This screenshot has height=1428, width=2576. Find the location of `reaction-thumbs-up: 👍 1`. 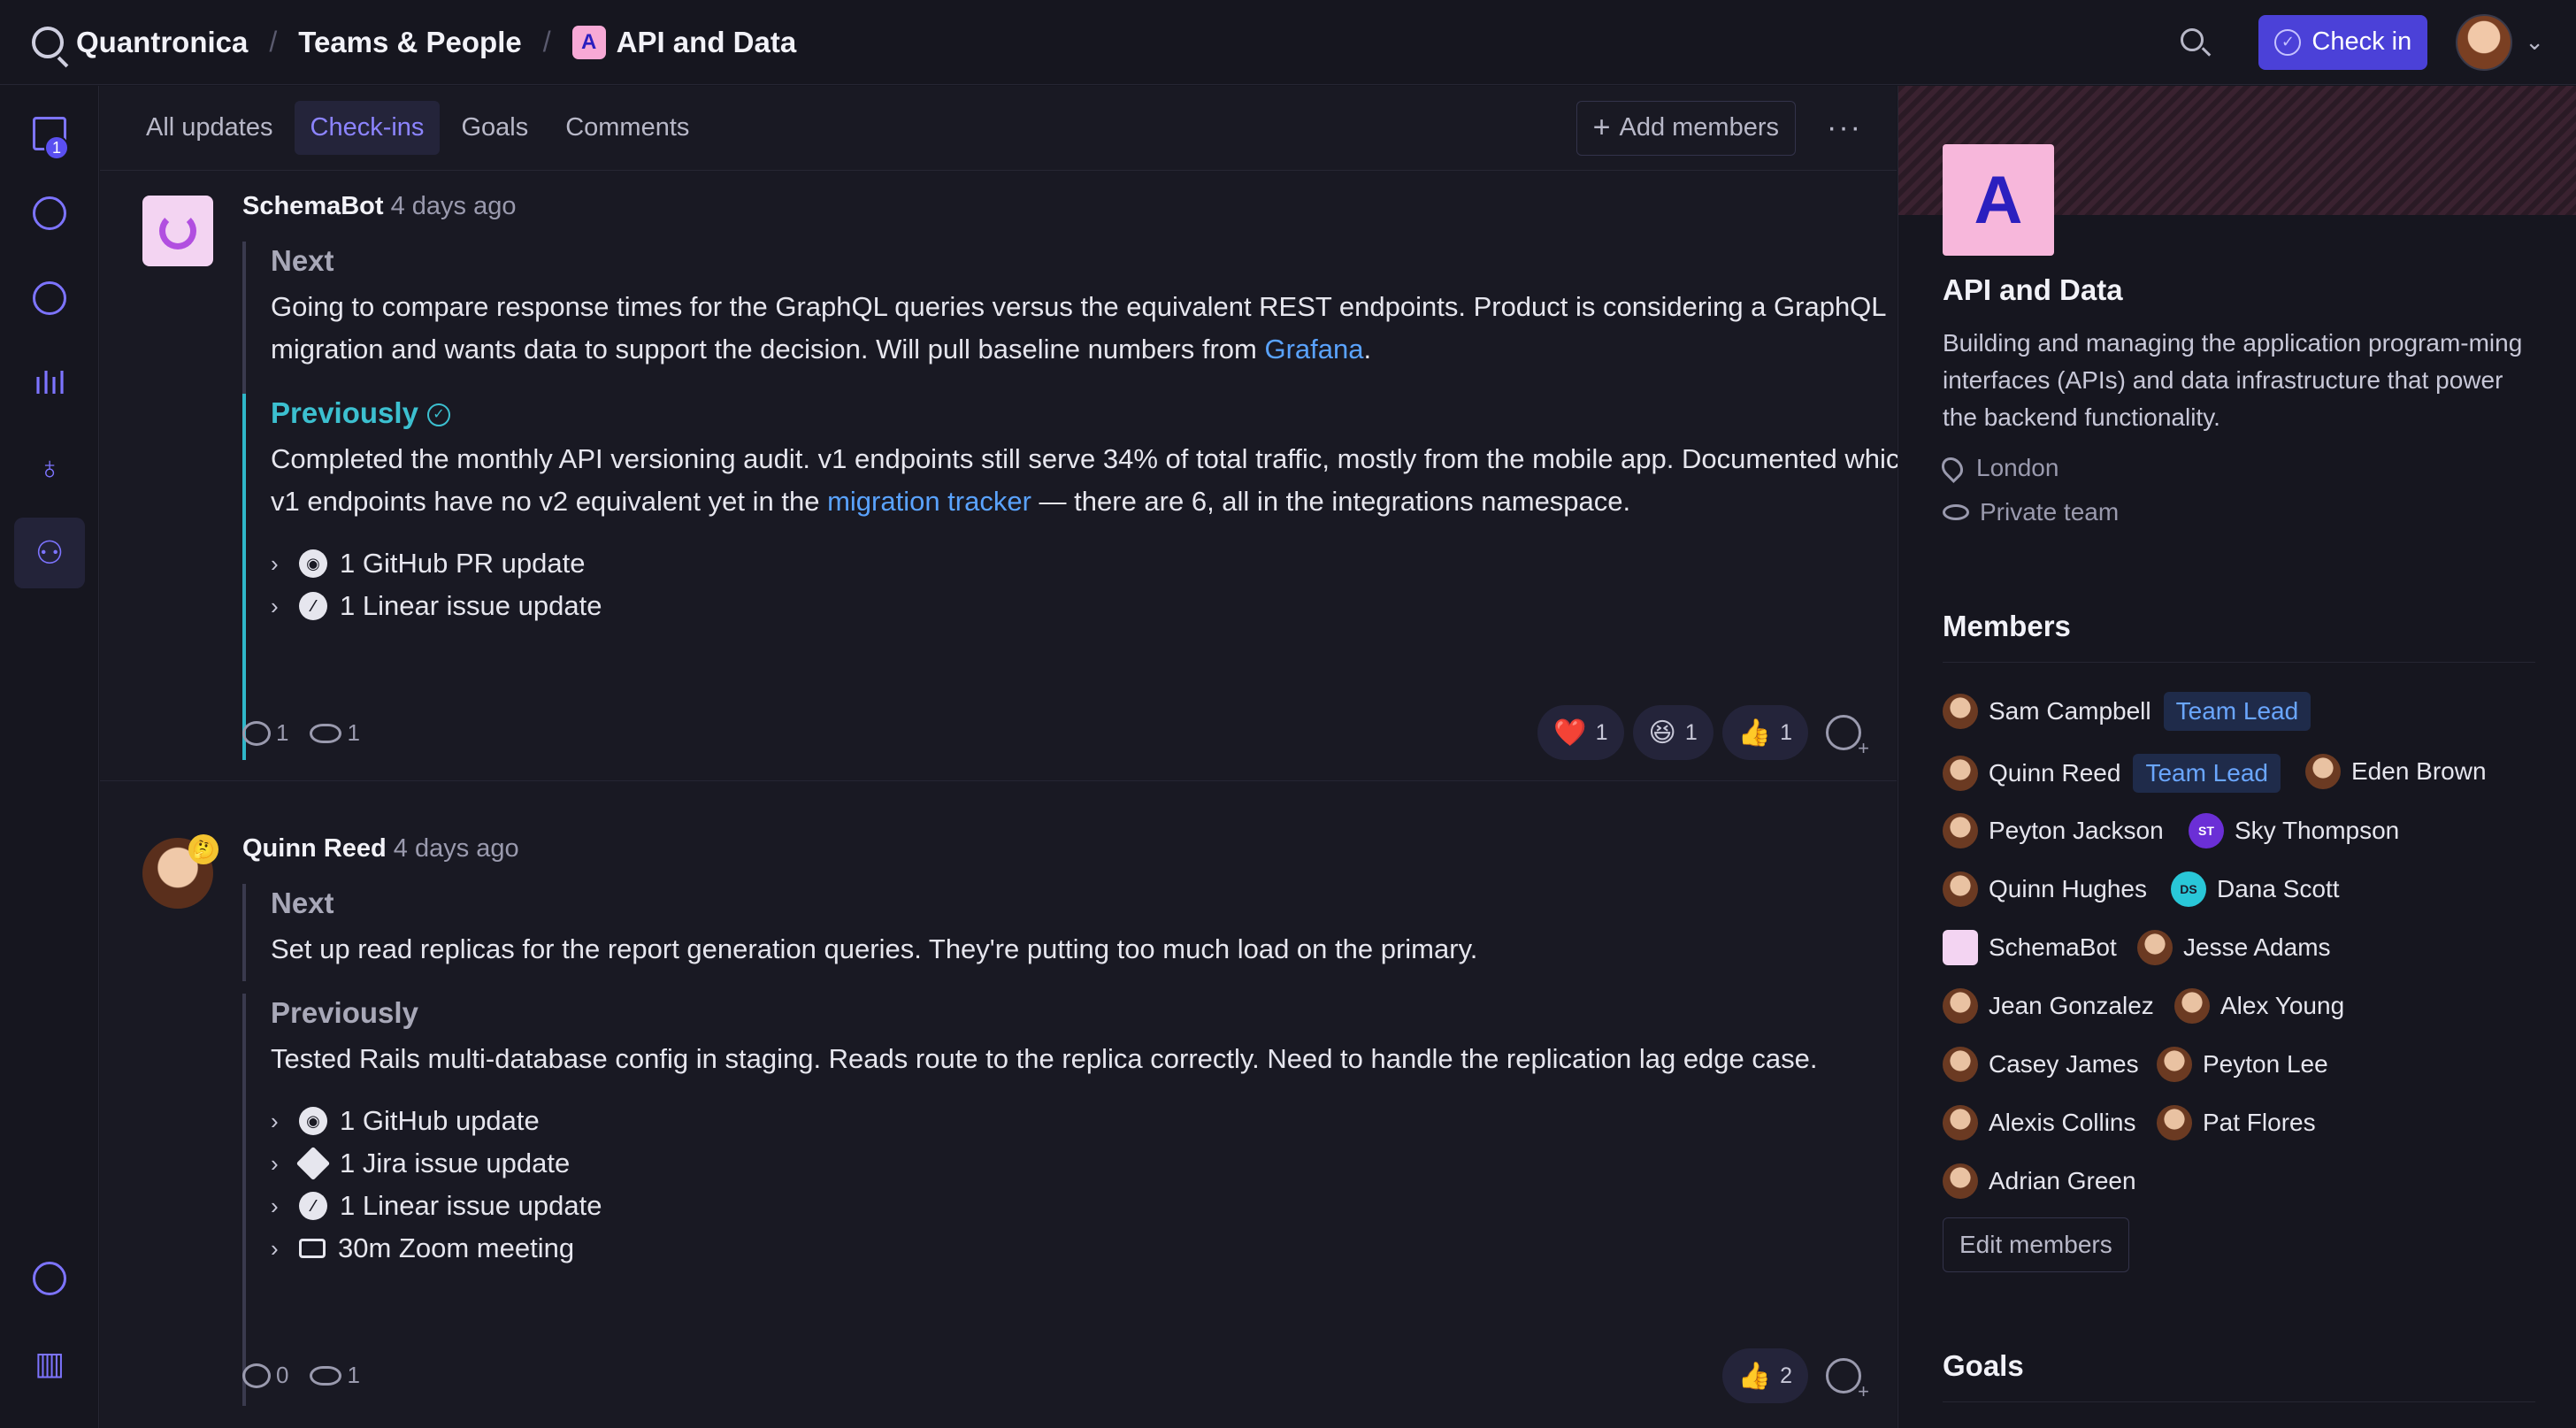

reaction-thumbs-up: 👍 1 is located at coordinates (1764, 732).